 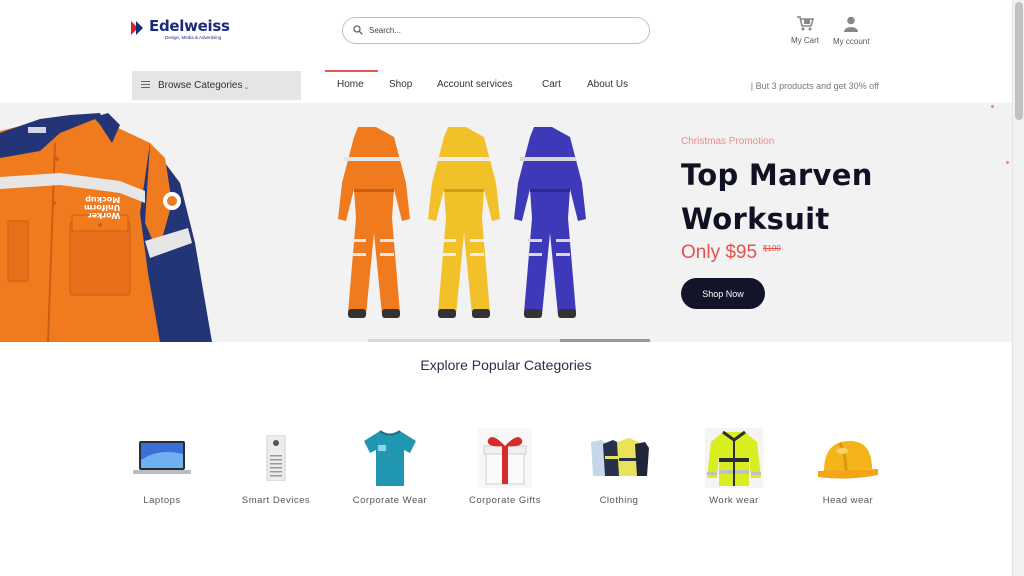 What do you see at coordinates (719, 252) in the screenshot?
I see `hero-price: Only $95` at bounding box center [719, 252].